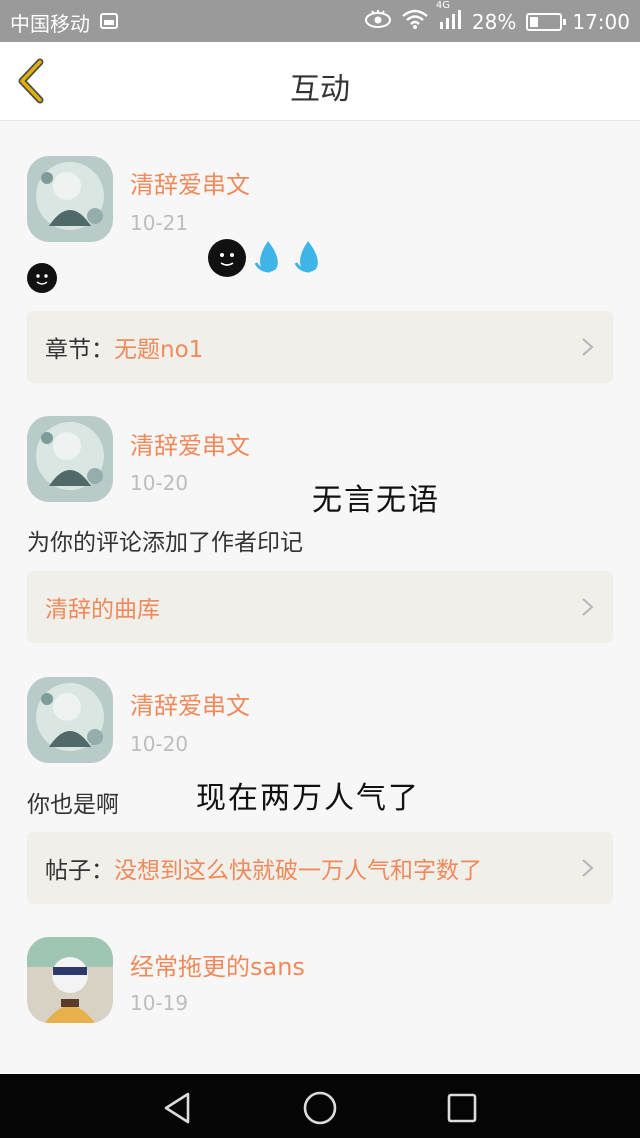  Describe the element at coordinates (546, 21) in the screenshot. I see `battery-icon` at that location.